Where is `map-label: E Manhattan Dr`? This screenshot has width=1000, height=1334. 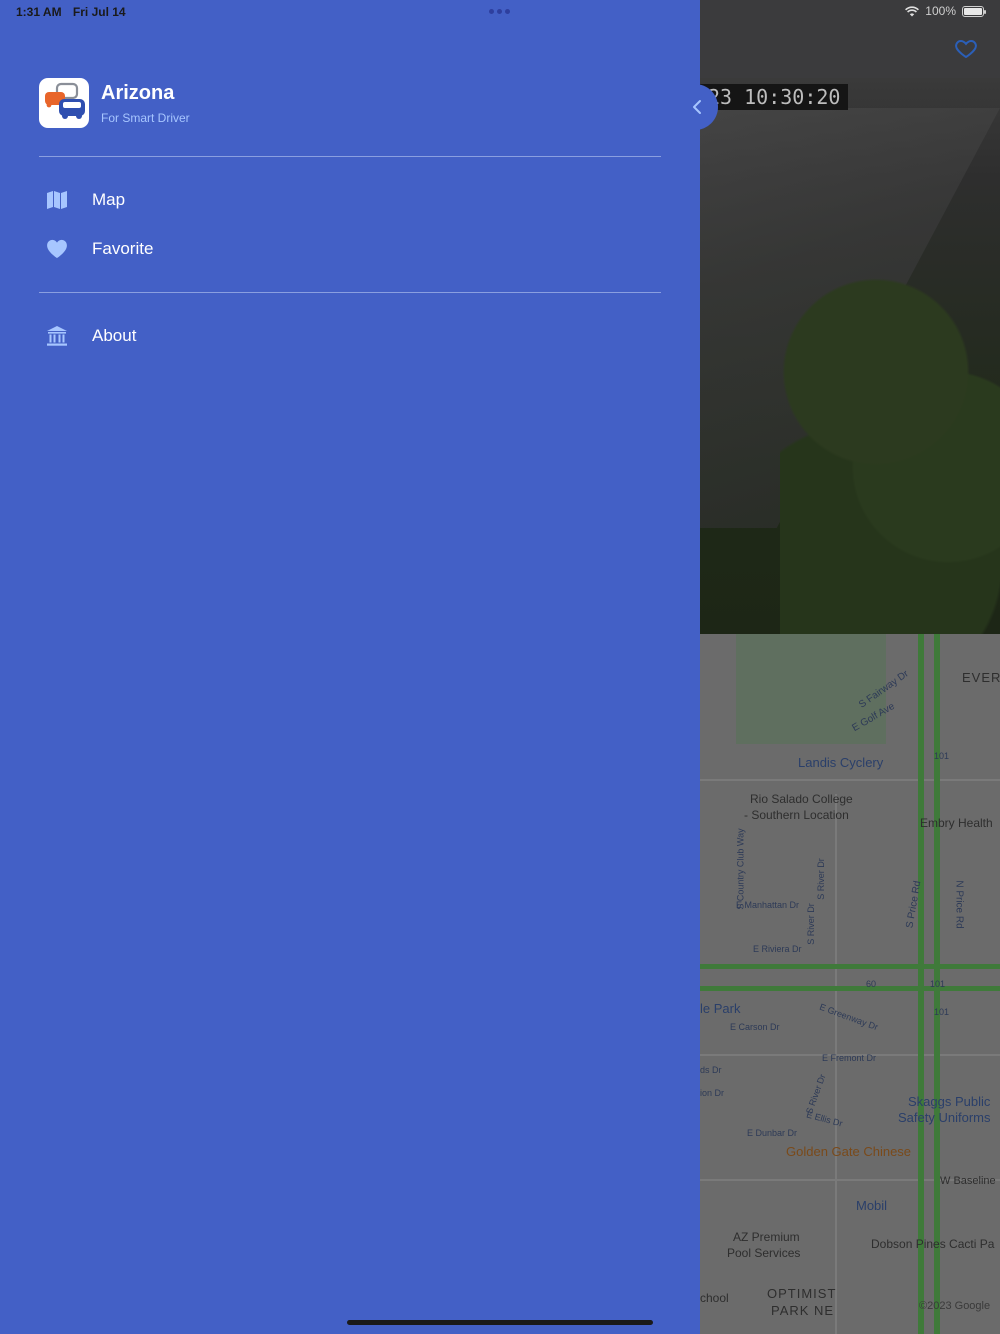 map-label: E Manhattan Dr is located at coordinates (768, 905).